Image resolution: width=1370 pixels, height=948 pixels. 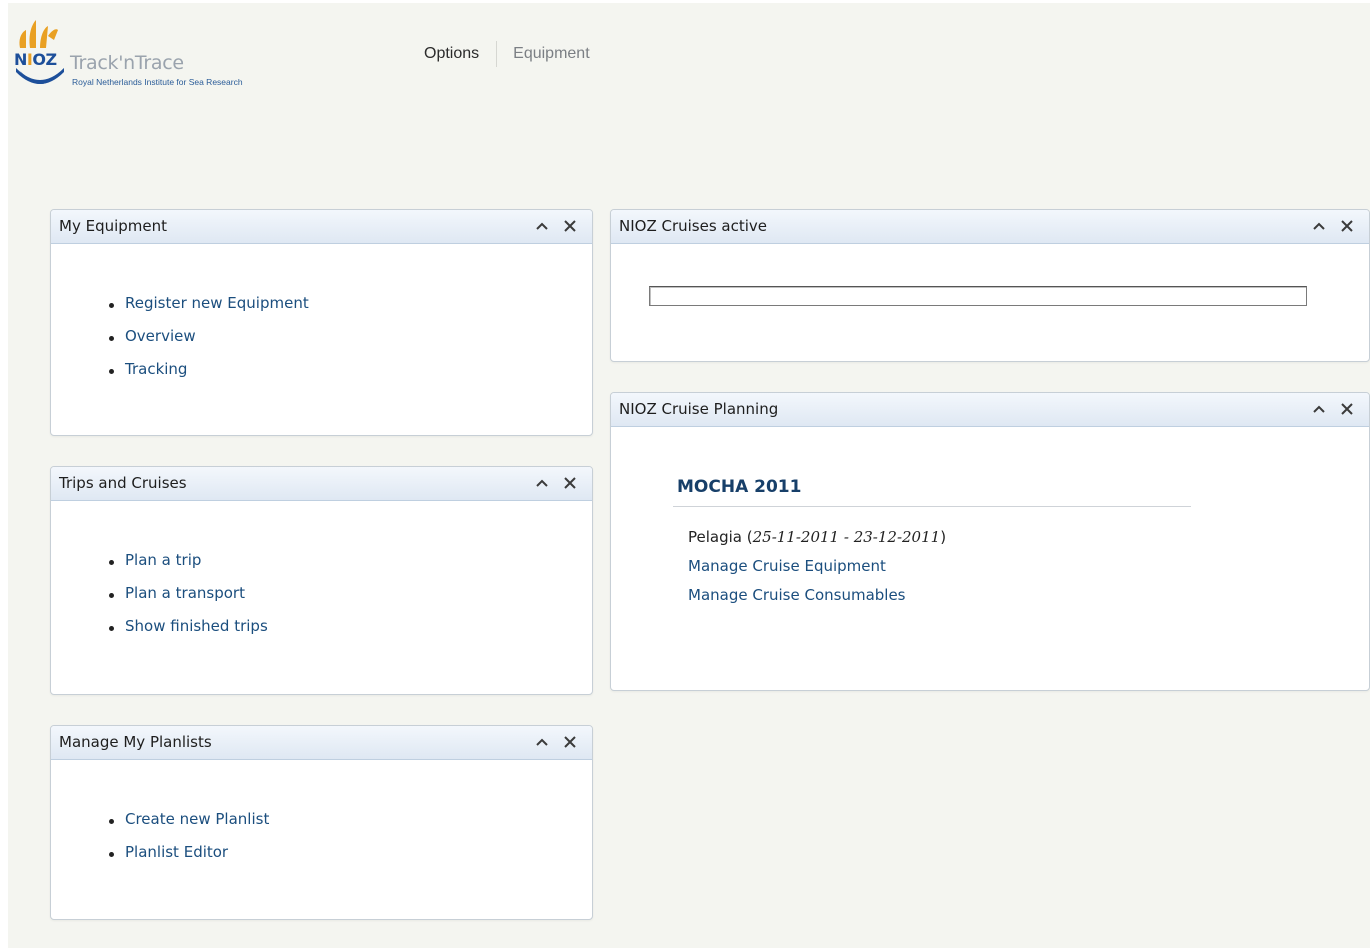 What do you see at coordinates (321, 227) in the screenshot?
I see `widget-header: My Equipment` at bounding box center [321, 227].